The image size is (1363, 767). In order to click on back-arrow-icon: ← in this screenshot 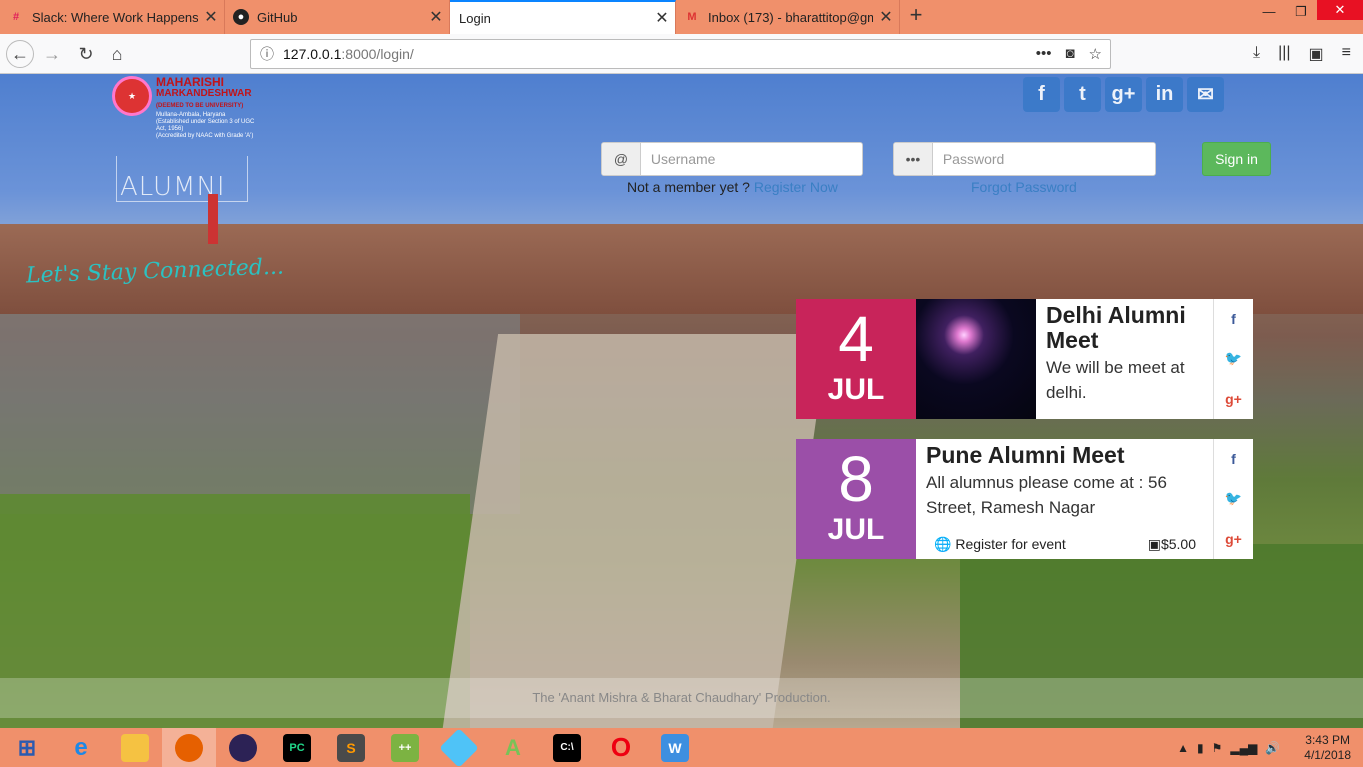, I will do `click(20, 54)`.